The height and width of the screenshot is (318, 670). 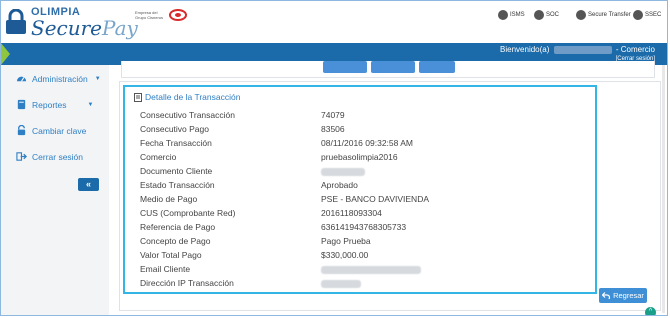 I want to click on back-button: Regresar, so click(x=623, y=295).